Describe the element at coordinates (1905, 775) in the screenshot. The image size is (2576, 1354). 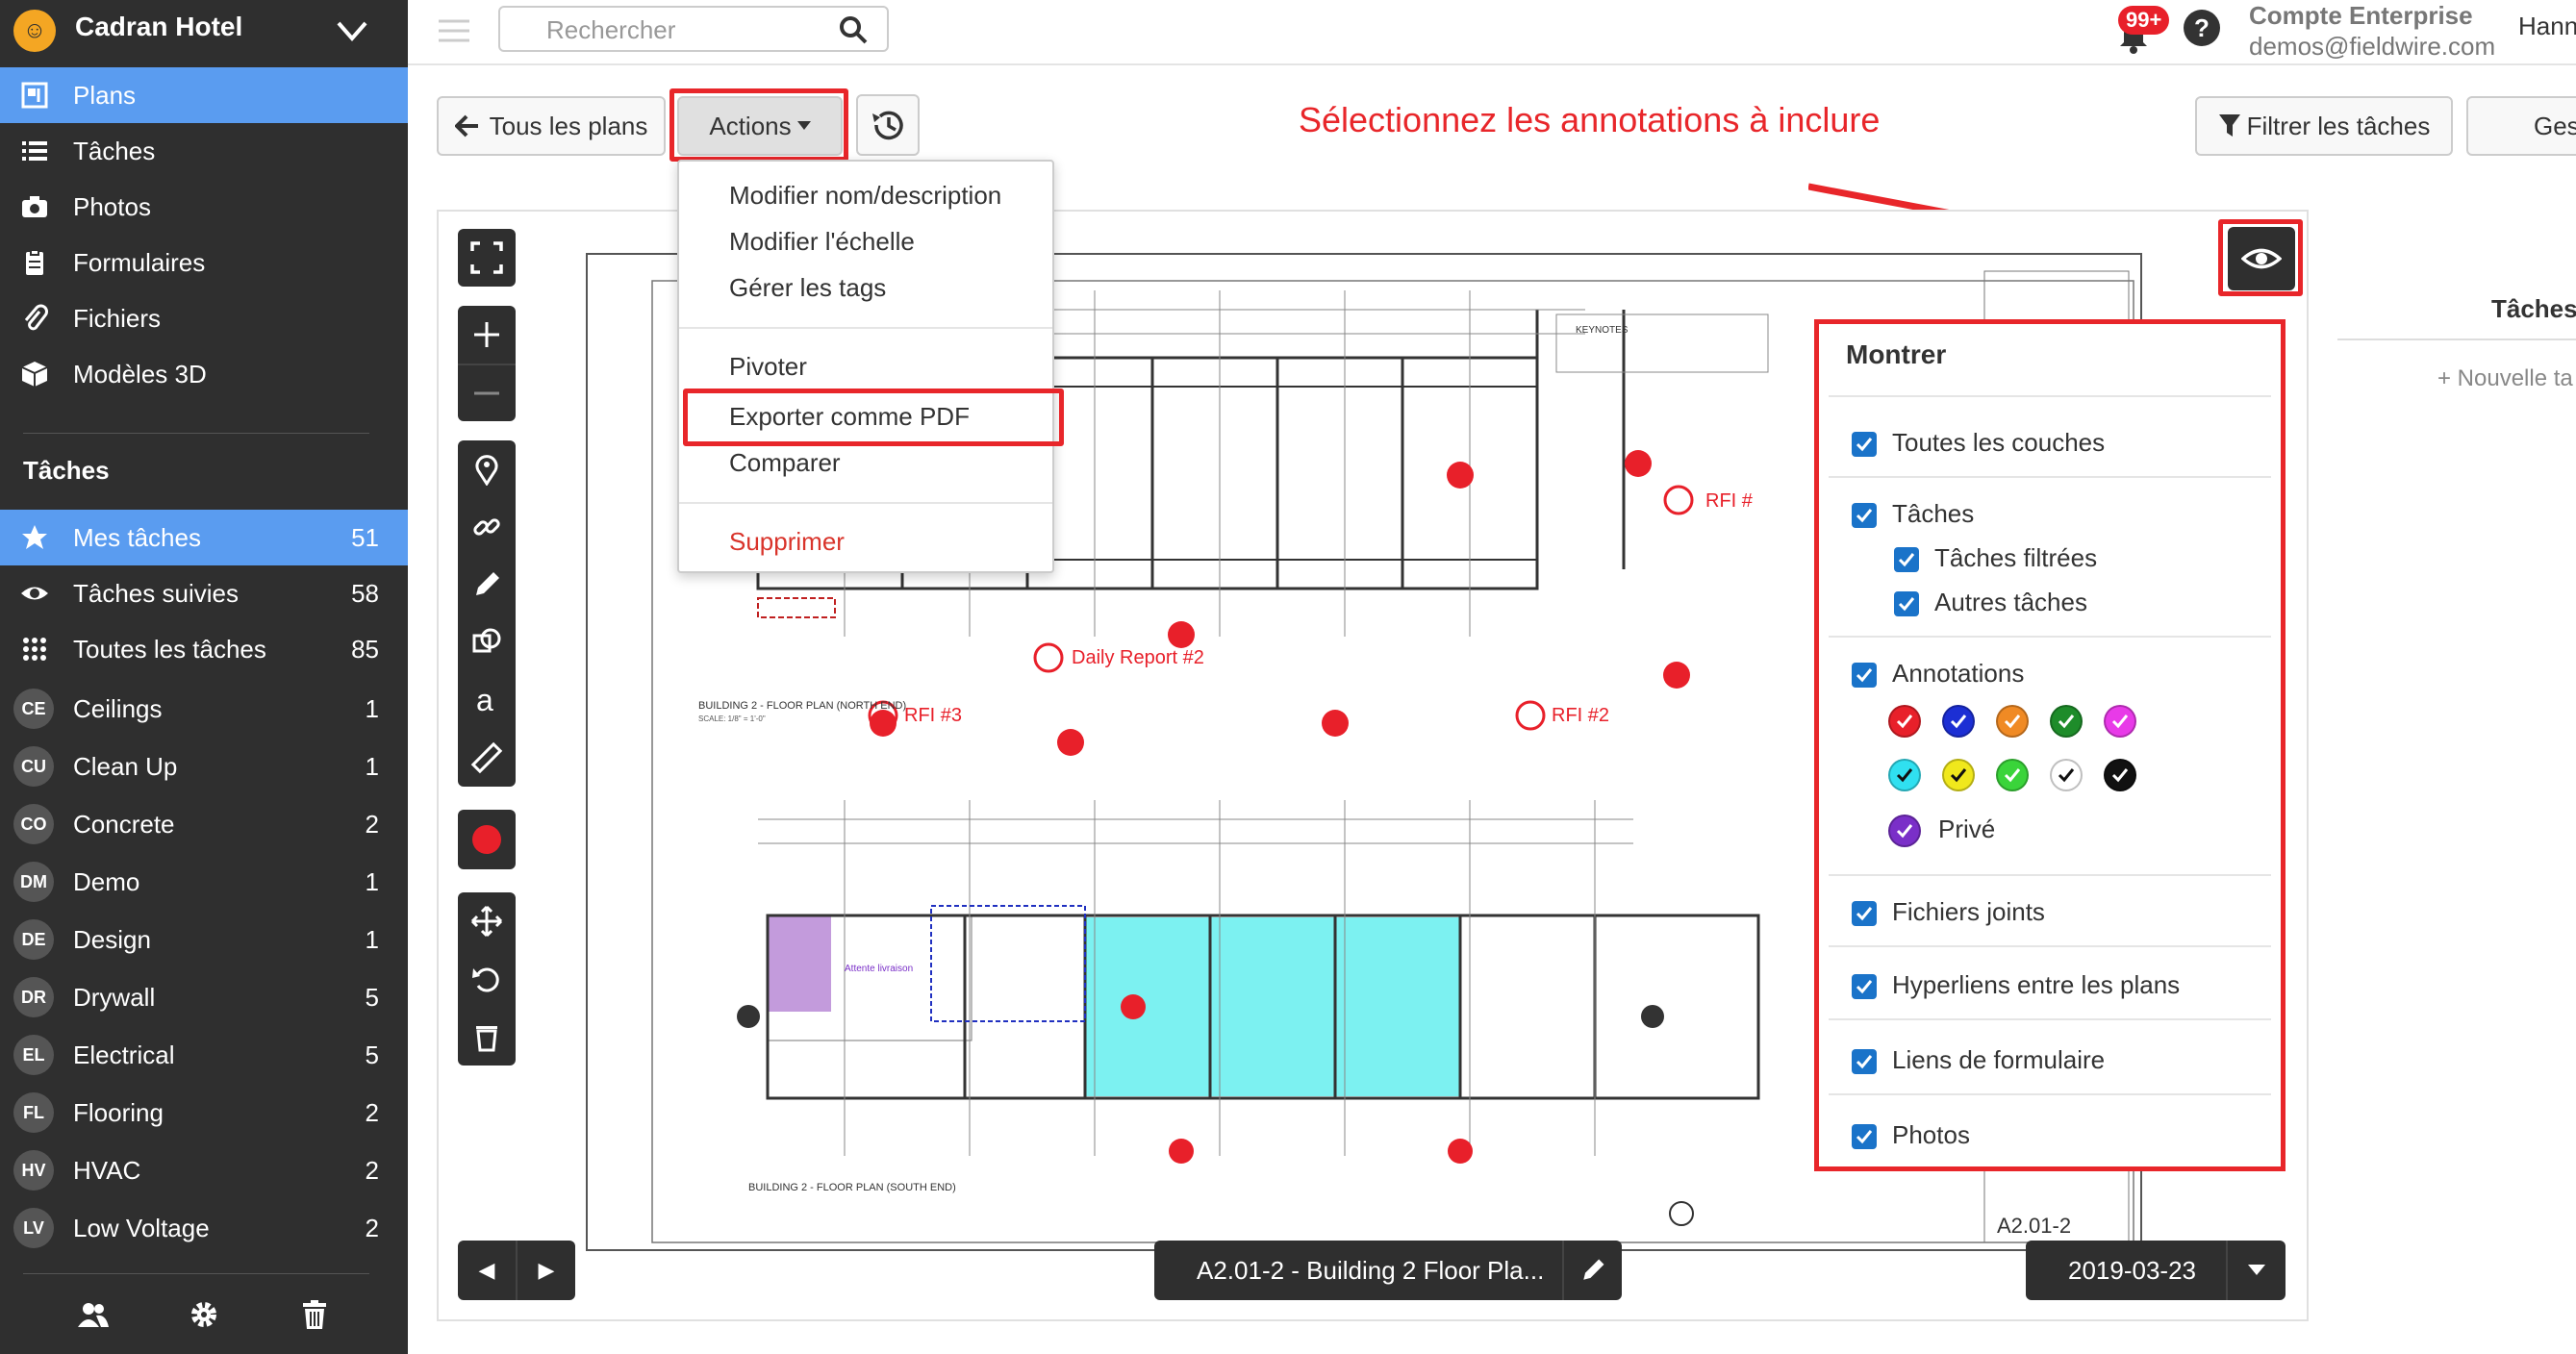
I see `annotation-color-6-checkbox` at that location.